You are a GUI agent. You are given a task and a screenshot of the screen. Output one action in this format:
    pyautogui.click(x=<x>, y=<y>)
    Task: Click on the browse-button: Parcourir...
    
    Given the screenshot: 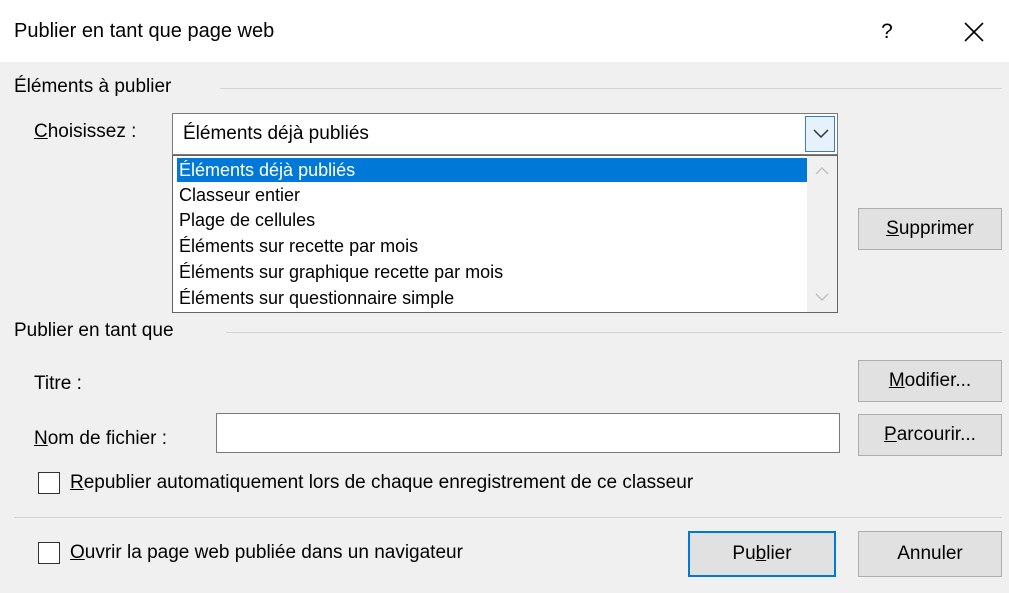 What is the action you would take?
    pyautogui.click(x=930, y=435)
    